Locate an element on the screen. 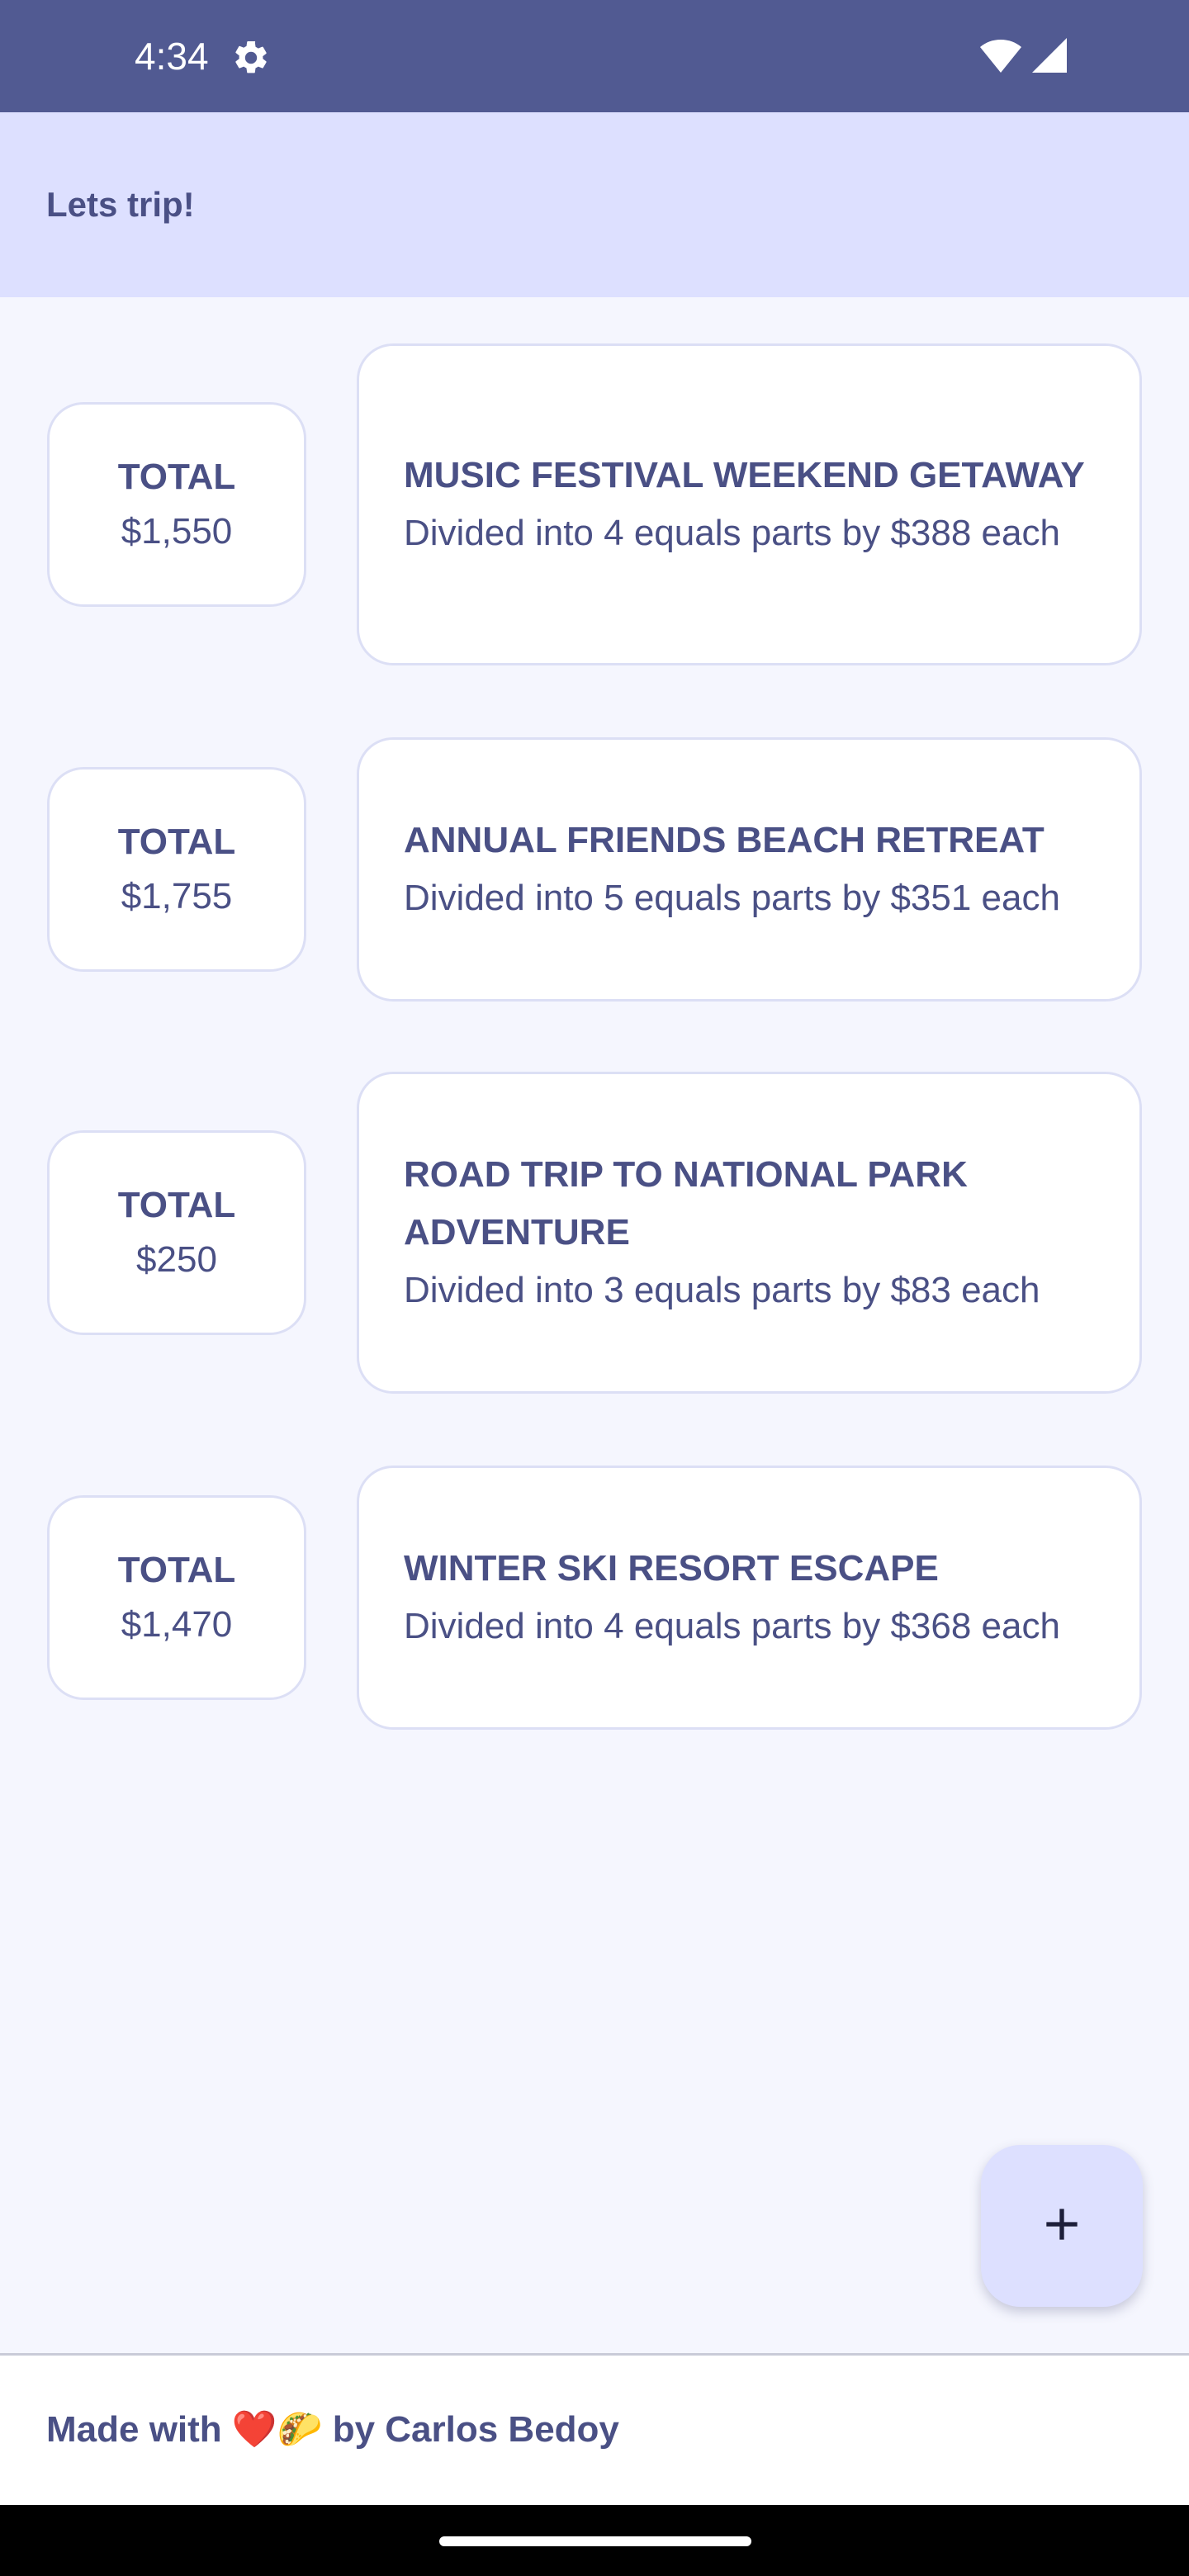 The width and height of the screenshot is (1189, 2576). trip-name: ROAD TRIP TO NATIONAL PARK ADVENTURE is located at coordinates (686, 1203).